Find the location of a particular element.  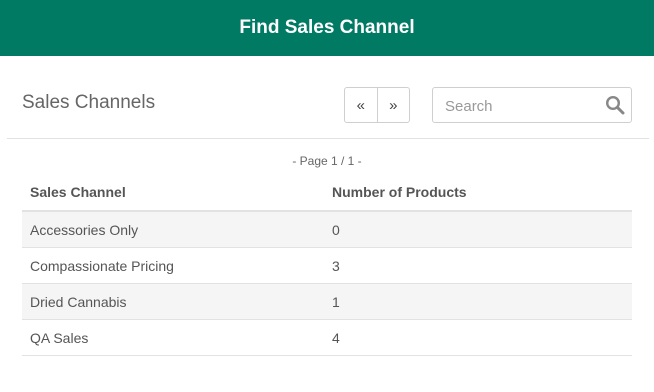

page-indicator: - Page 1 / 1 - is located at coordinates (327, 161).